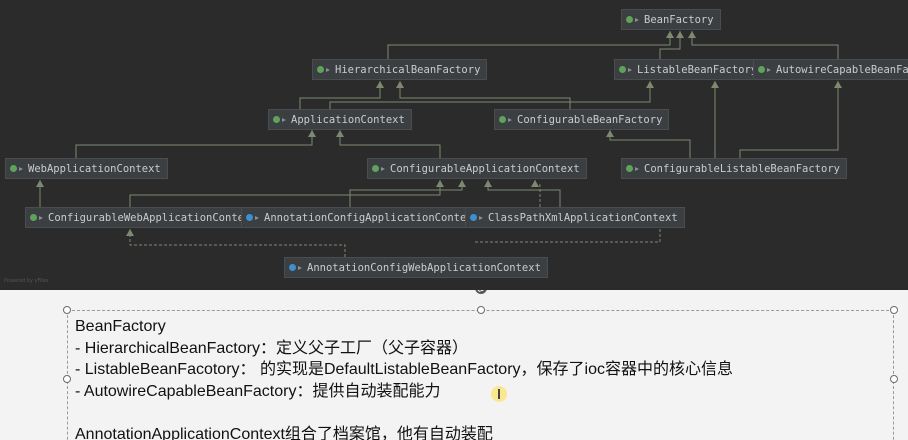  Describe the element at coordinates (842, 69) in the screenshot. I see `node-label: AutowireCapableBeanFactory` at that location.